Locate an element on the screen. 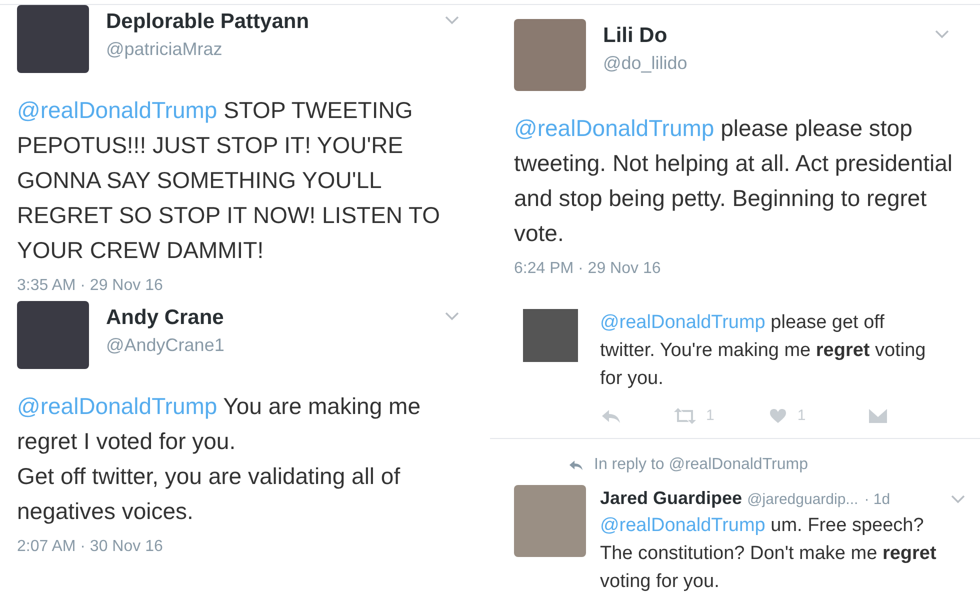 The width and height of the screenshot is (980, 592). tweet-timestamp: 3:35 AM · 29 Nov 16 is located at coordinates (90, 286).